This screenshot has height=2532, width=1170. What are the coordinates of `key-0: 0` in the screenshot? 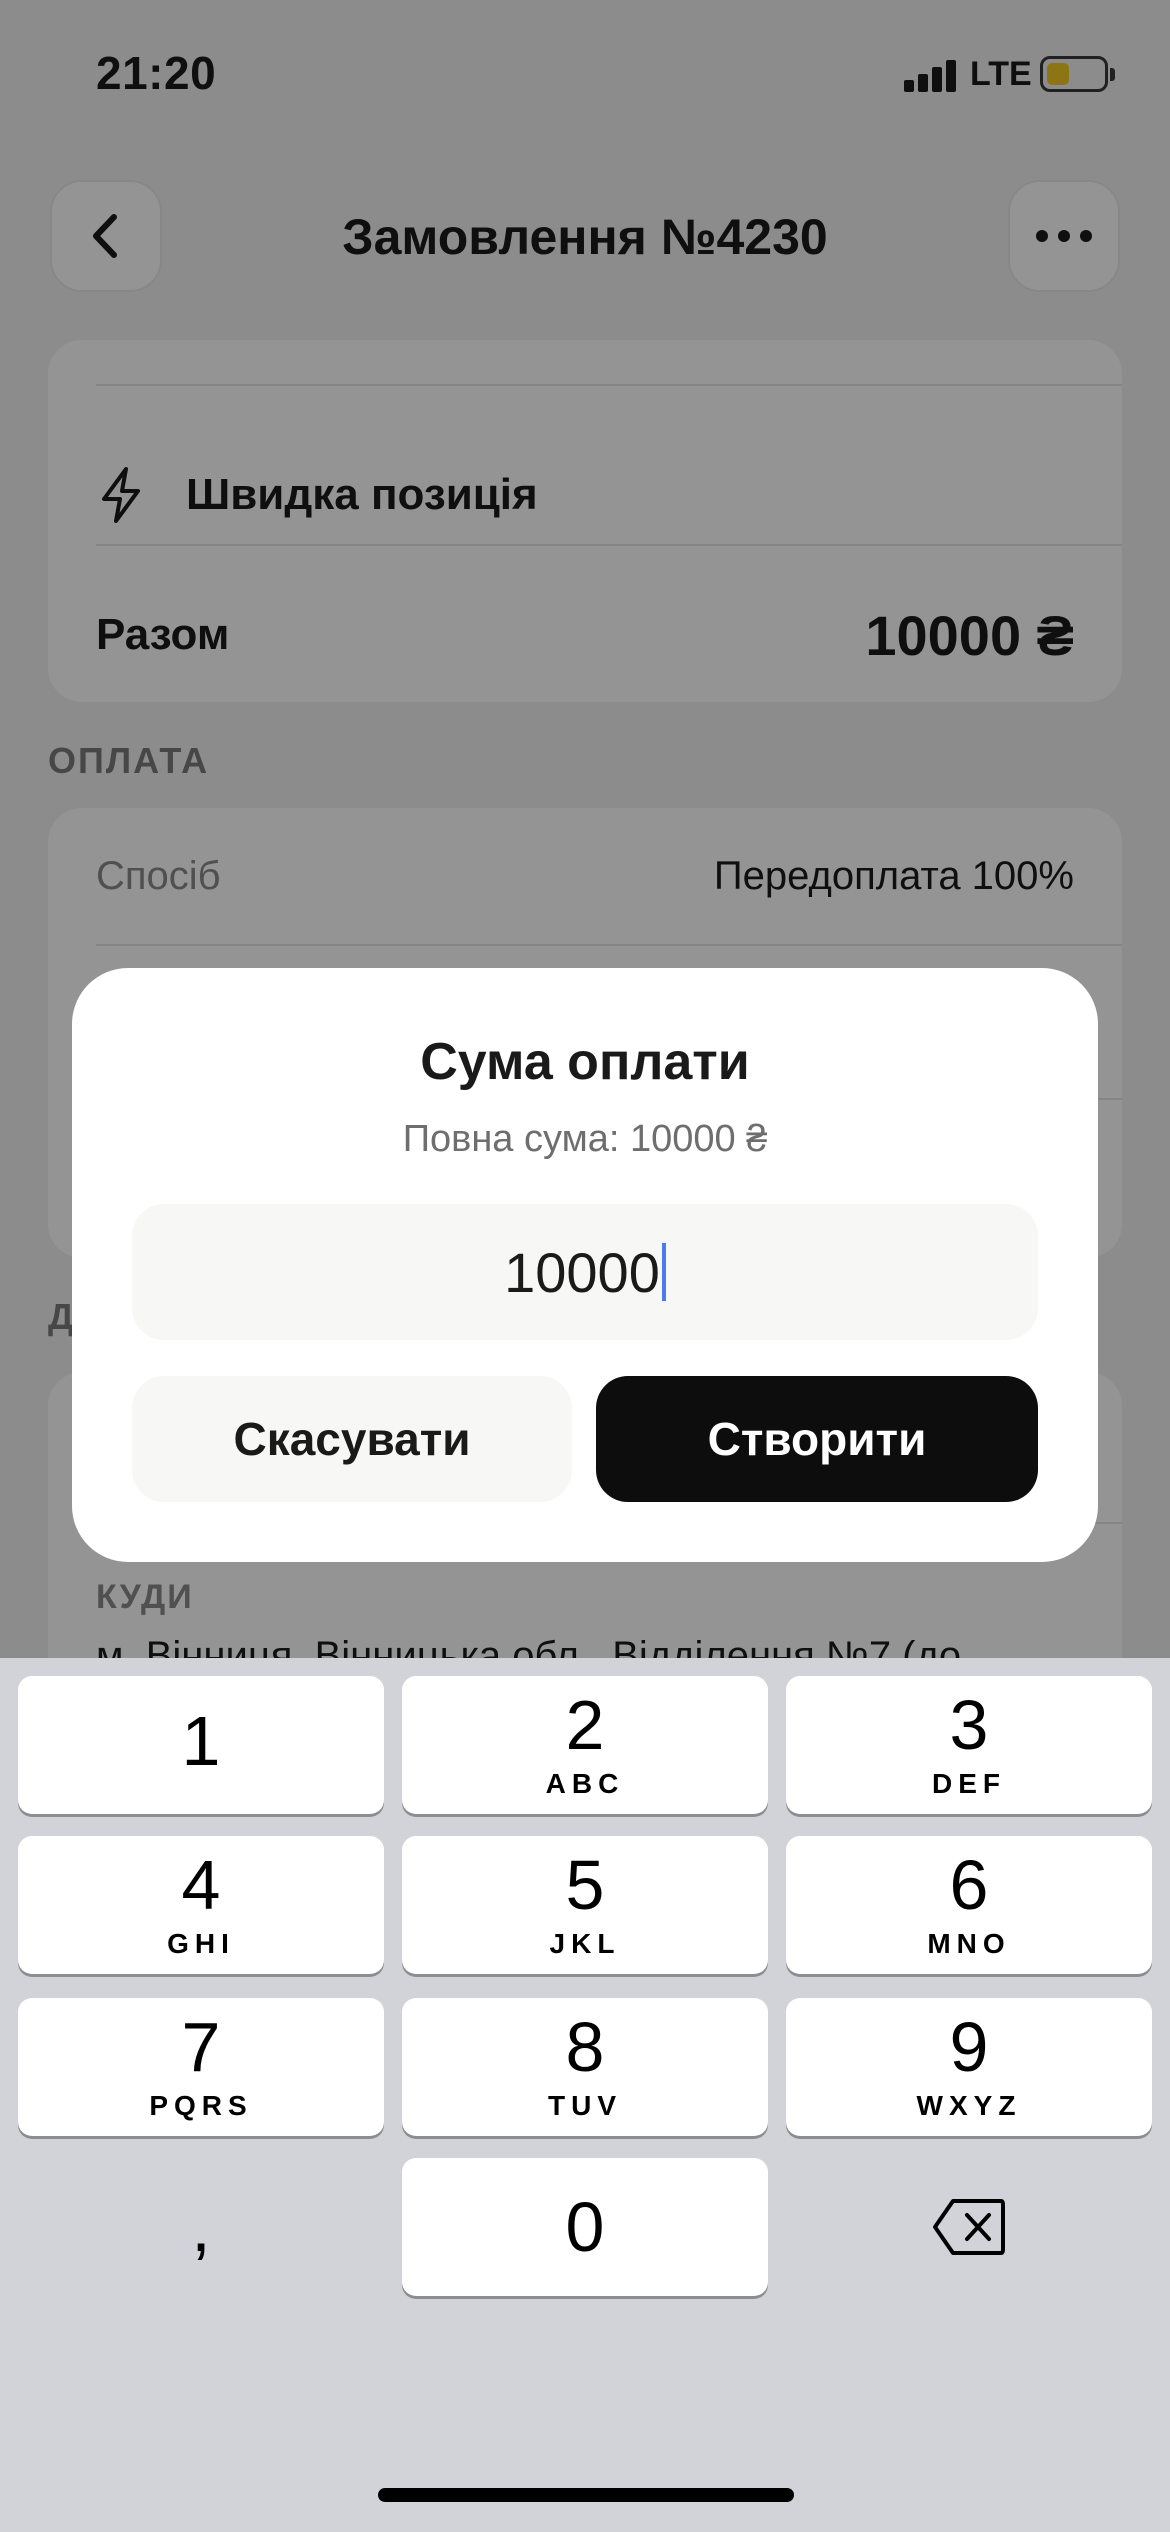 It's located at (585, 2227).